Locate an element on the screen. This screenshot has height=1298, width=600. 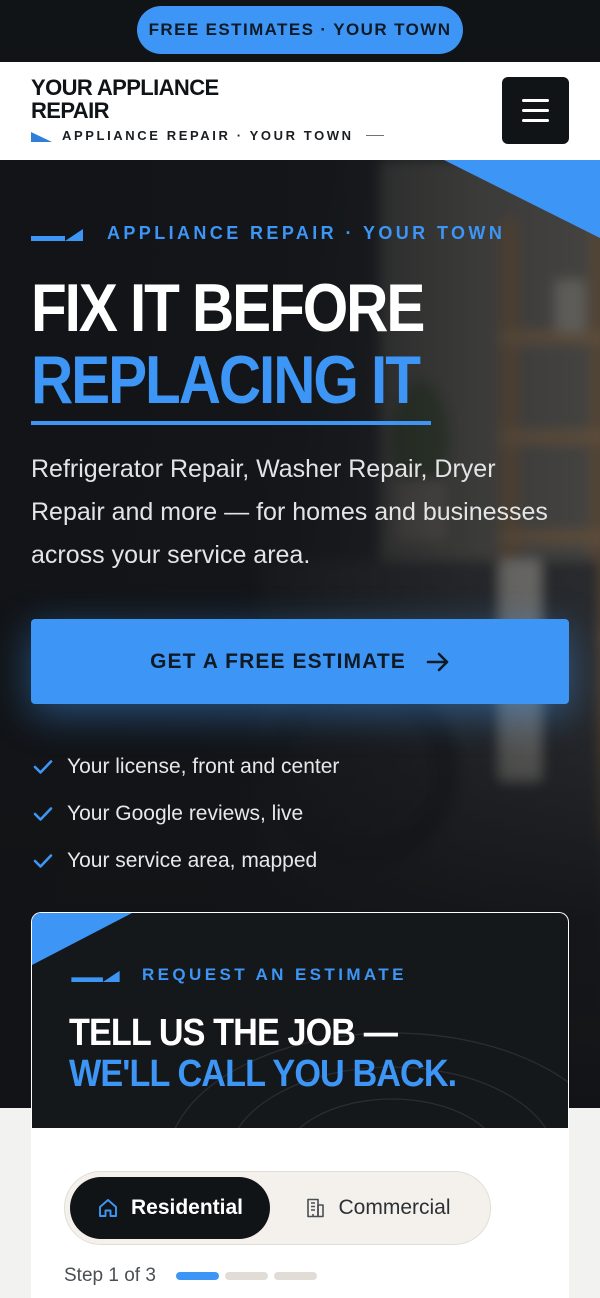
checklist-text: Your license, front and center is located at coordinates (203, 766).